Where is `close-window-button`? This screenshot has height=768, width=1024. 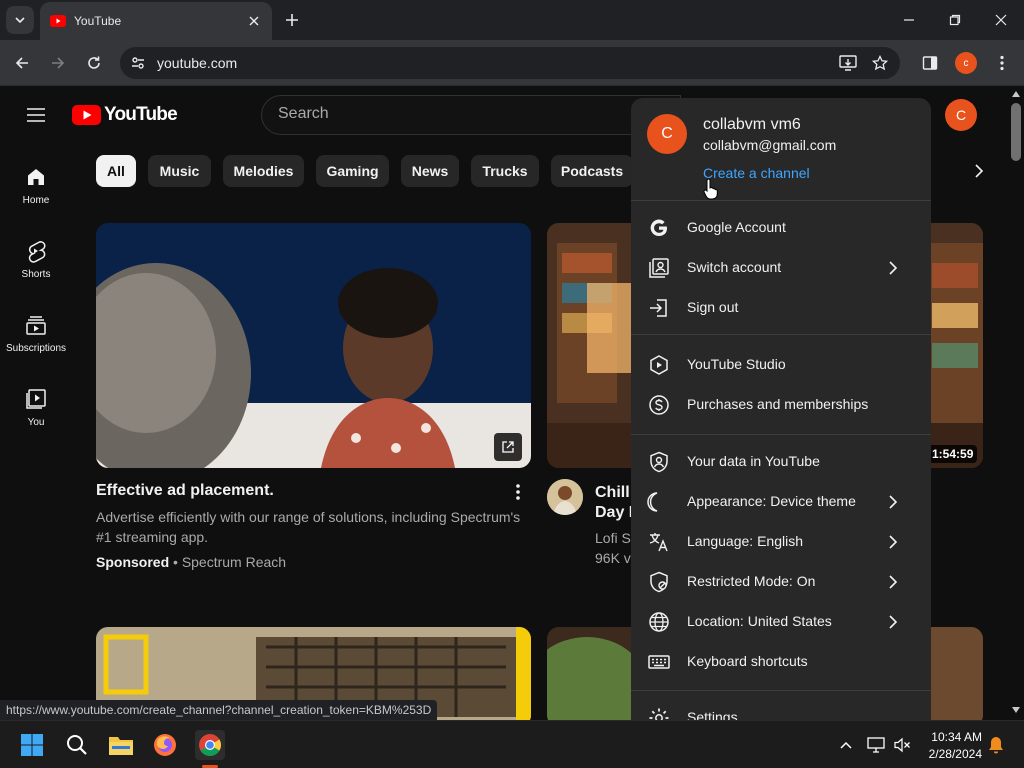 close-window-button is located at coordinates (1001, 20).